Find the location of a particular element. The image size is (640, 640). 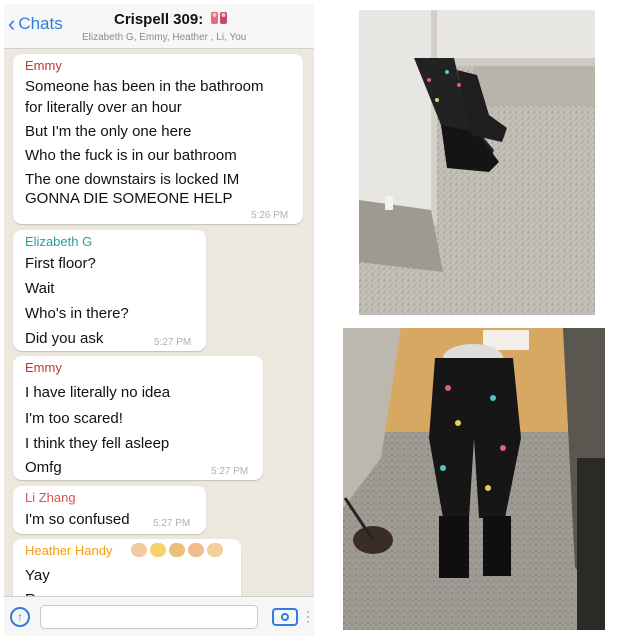

message-line: First floor? is located at coordinates (60, 263).